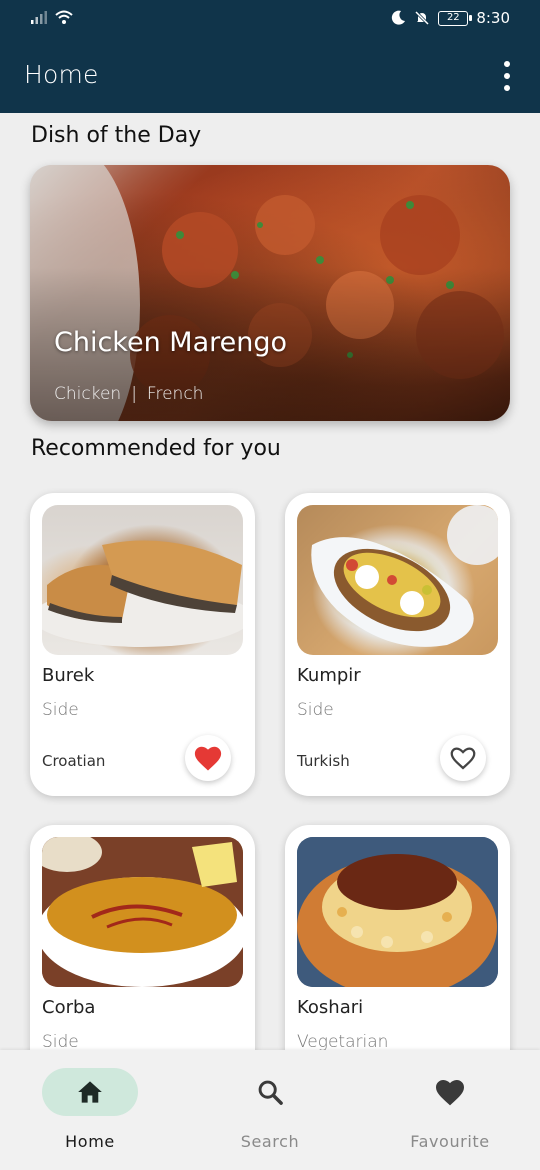 Image resolution: width=540 pixels, height=1170 pixels. I want to click on nav-home: Home, so click(90, 1115).